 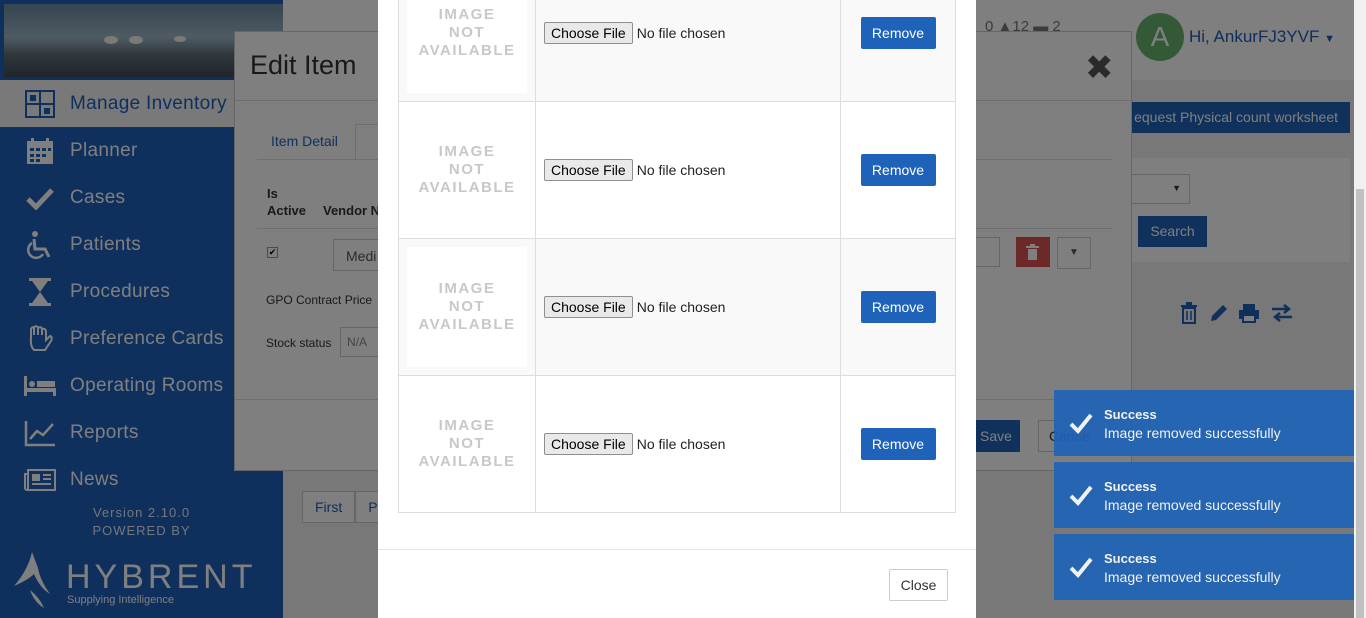 What do you see at coordinates (918, 585) in the screenshot?
I see `close-button: Close` at bounding box center [918, 585].